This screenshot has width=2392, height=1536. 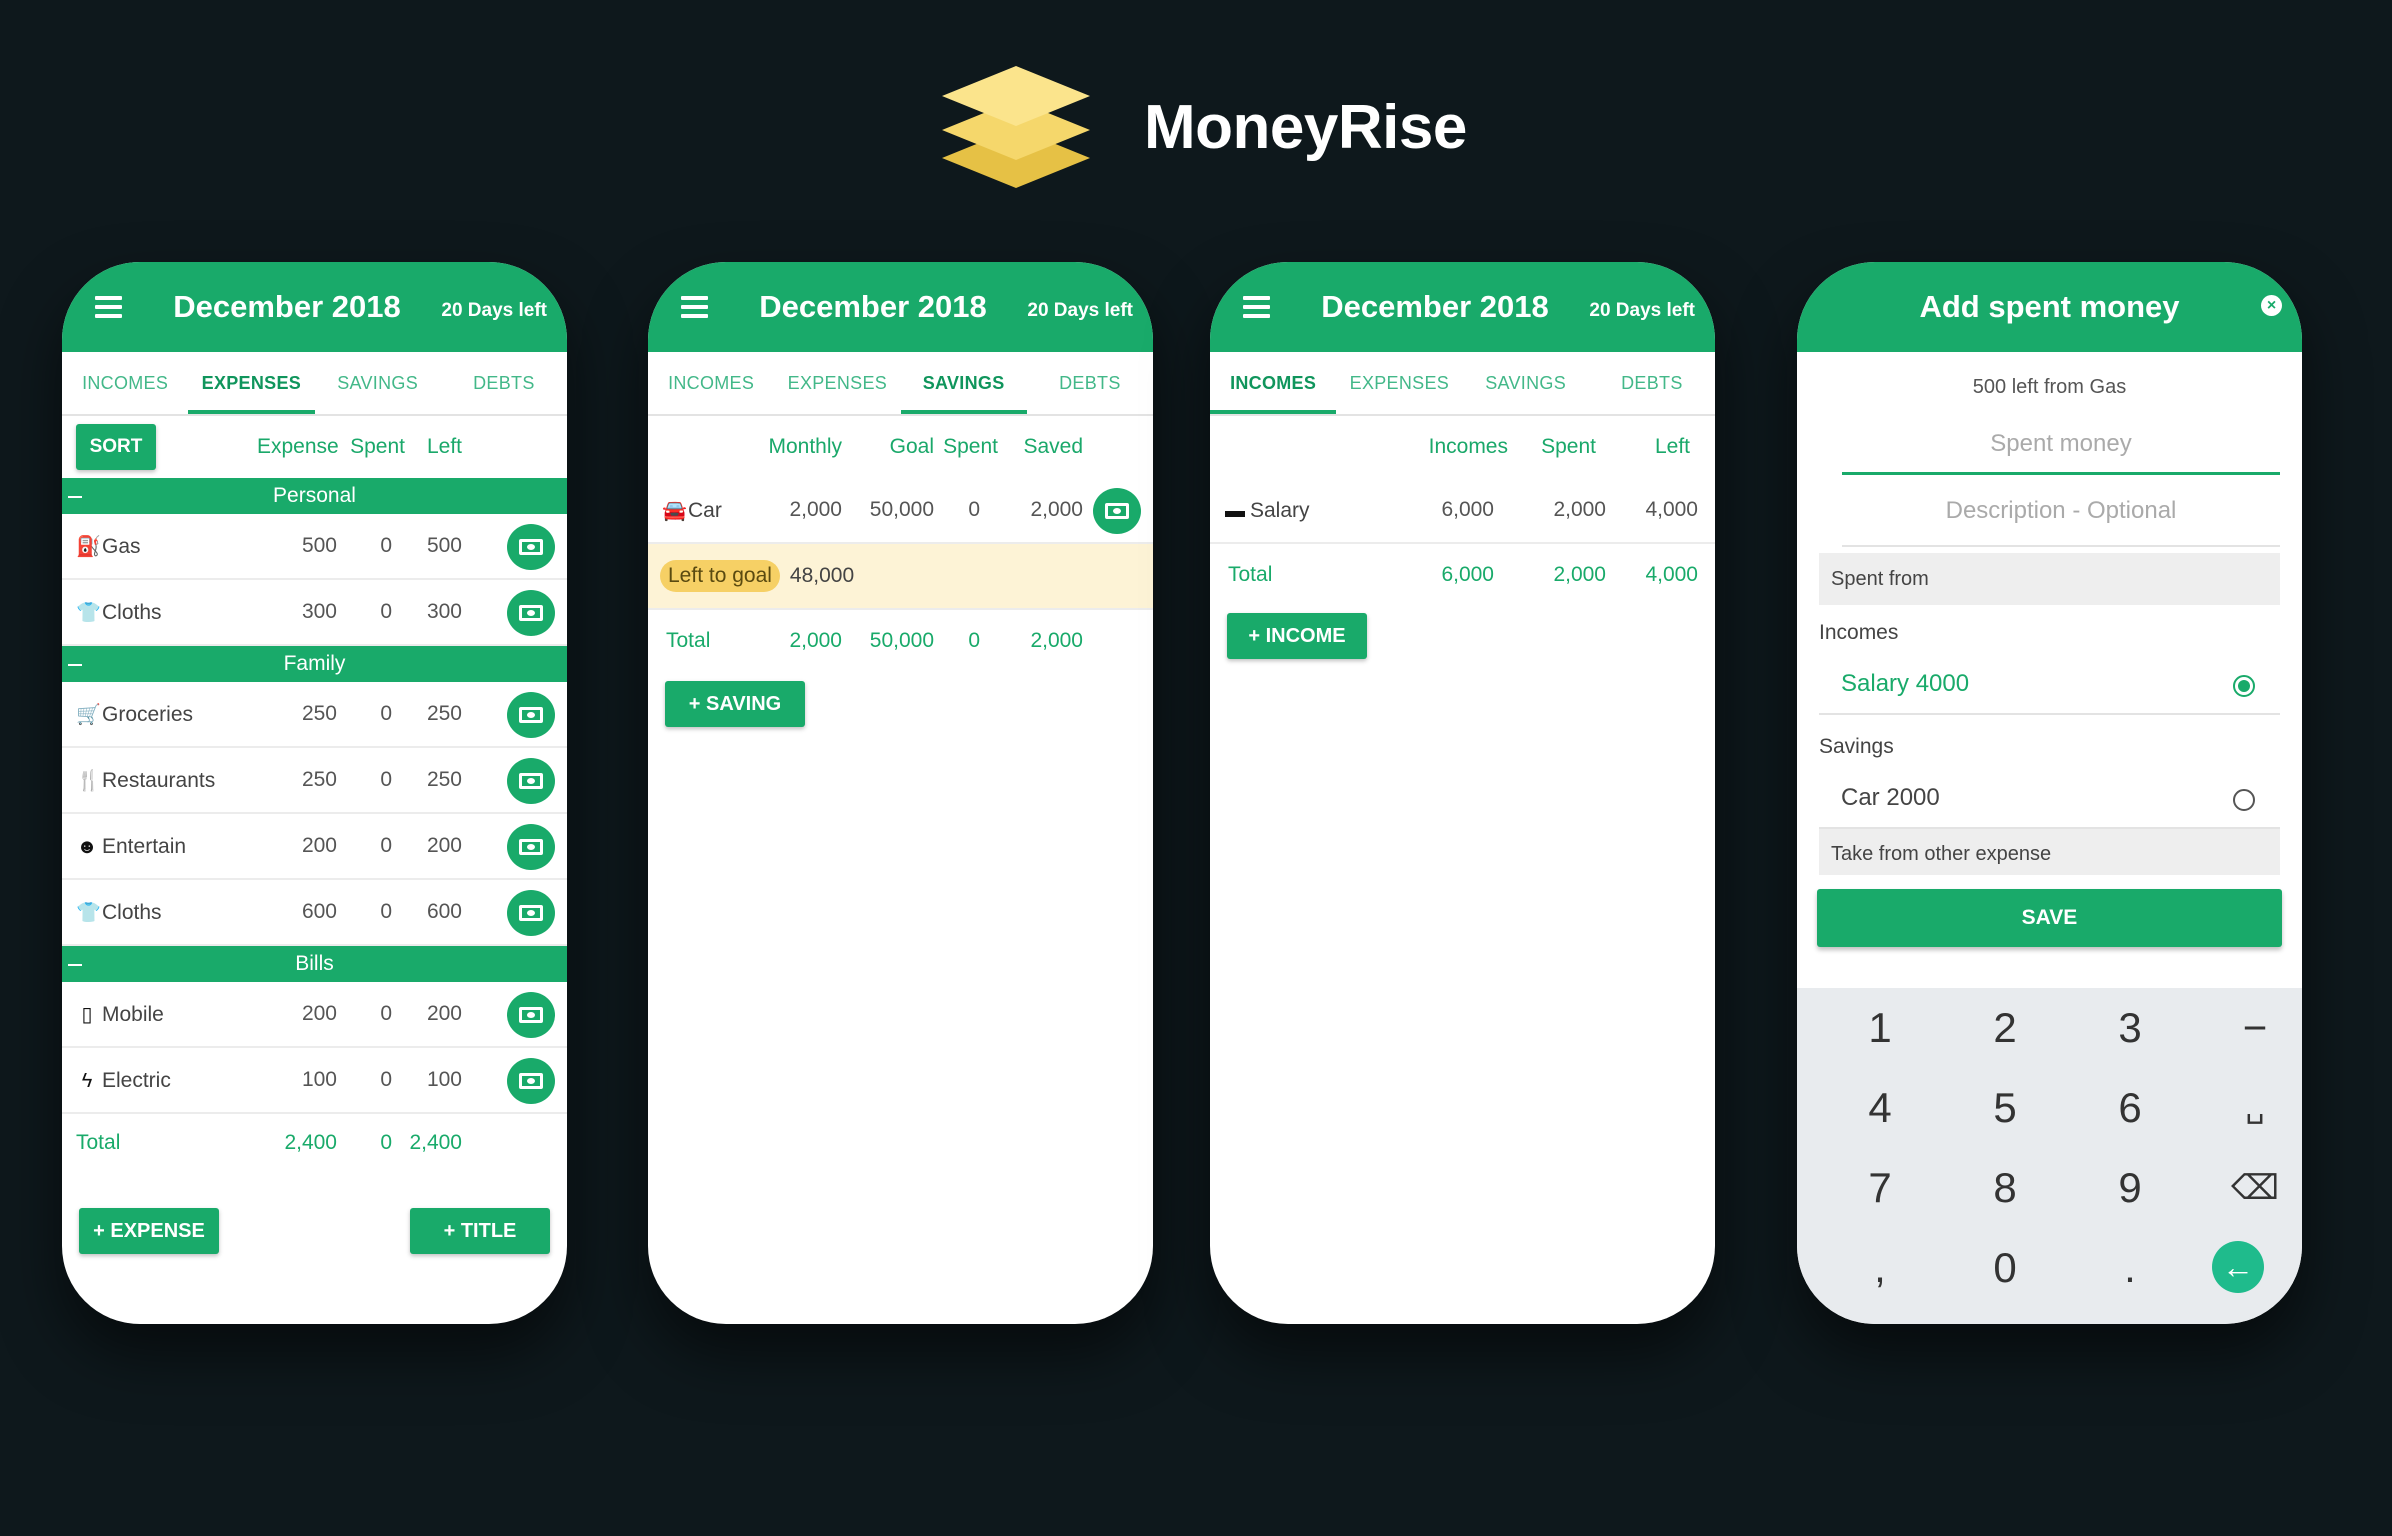 I want to click on add-expense-button: + EXPENSE, so click(x=149, y=1231).